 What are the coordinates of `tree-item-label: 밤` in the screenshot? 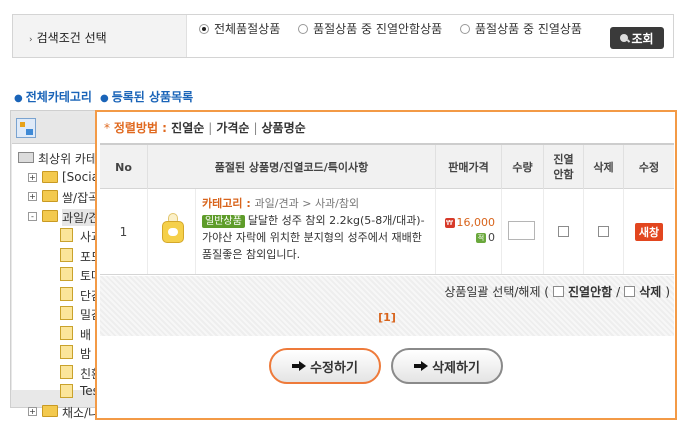 It's located at (86, 354).